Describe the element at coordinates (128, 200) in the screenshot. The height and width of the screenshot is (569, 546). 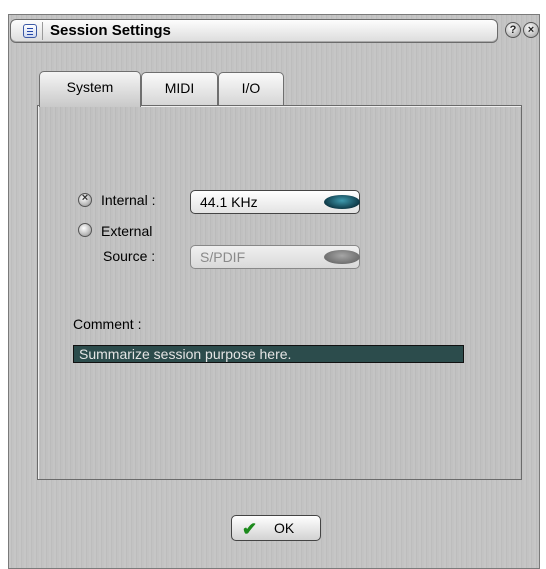
I see `internal-label: Internal :` at that location.